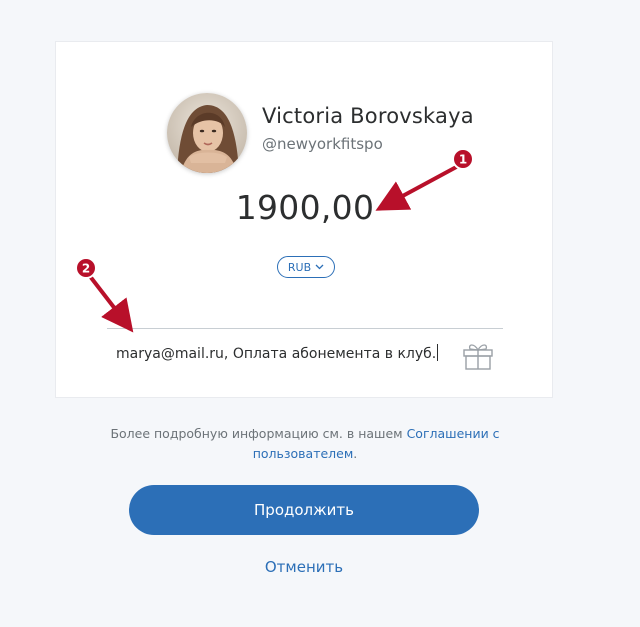 This screenshot has height=627, width=640. What do you see at coordinates (438, 352) in the screenshot?
I see `text-caret` at bounding box center [438, 352].